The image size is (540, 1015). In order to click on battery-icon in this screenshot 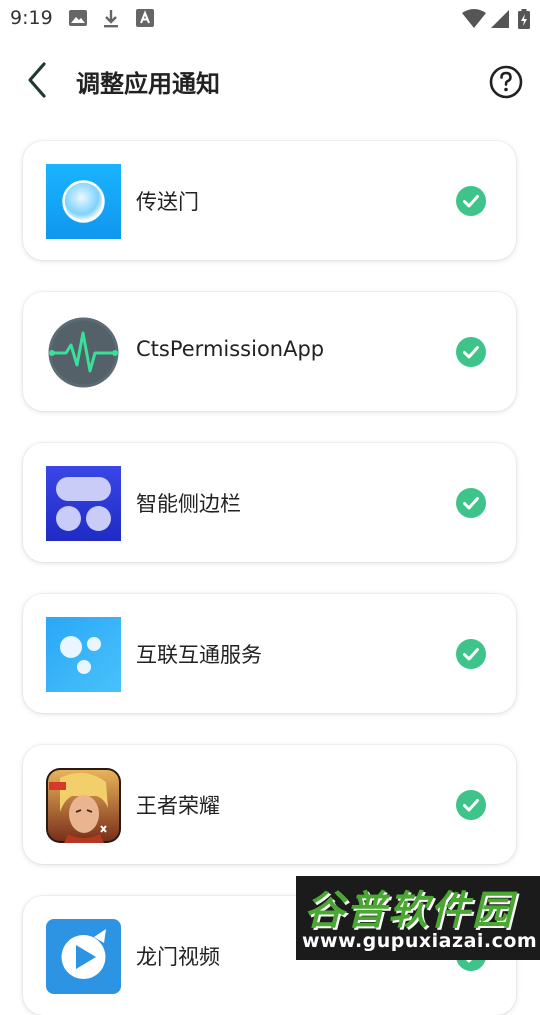, I will do `click(524, 19)`.